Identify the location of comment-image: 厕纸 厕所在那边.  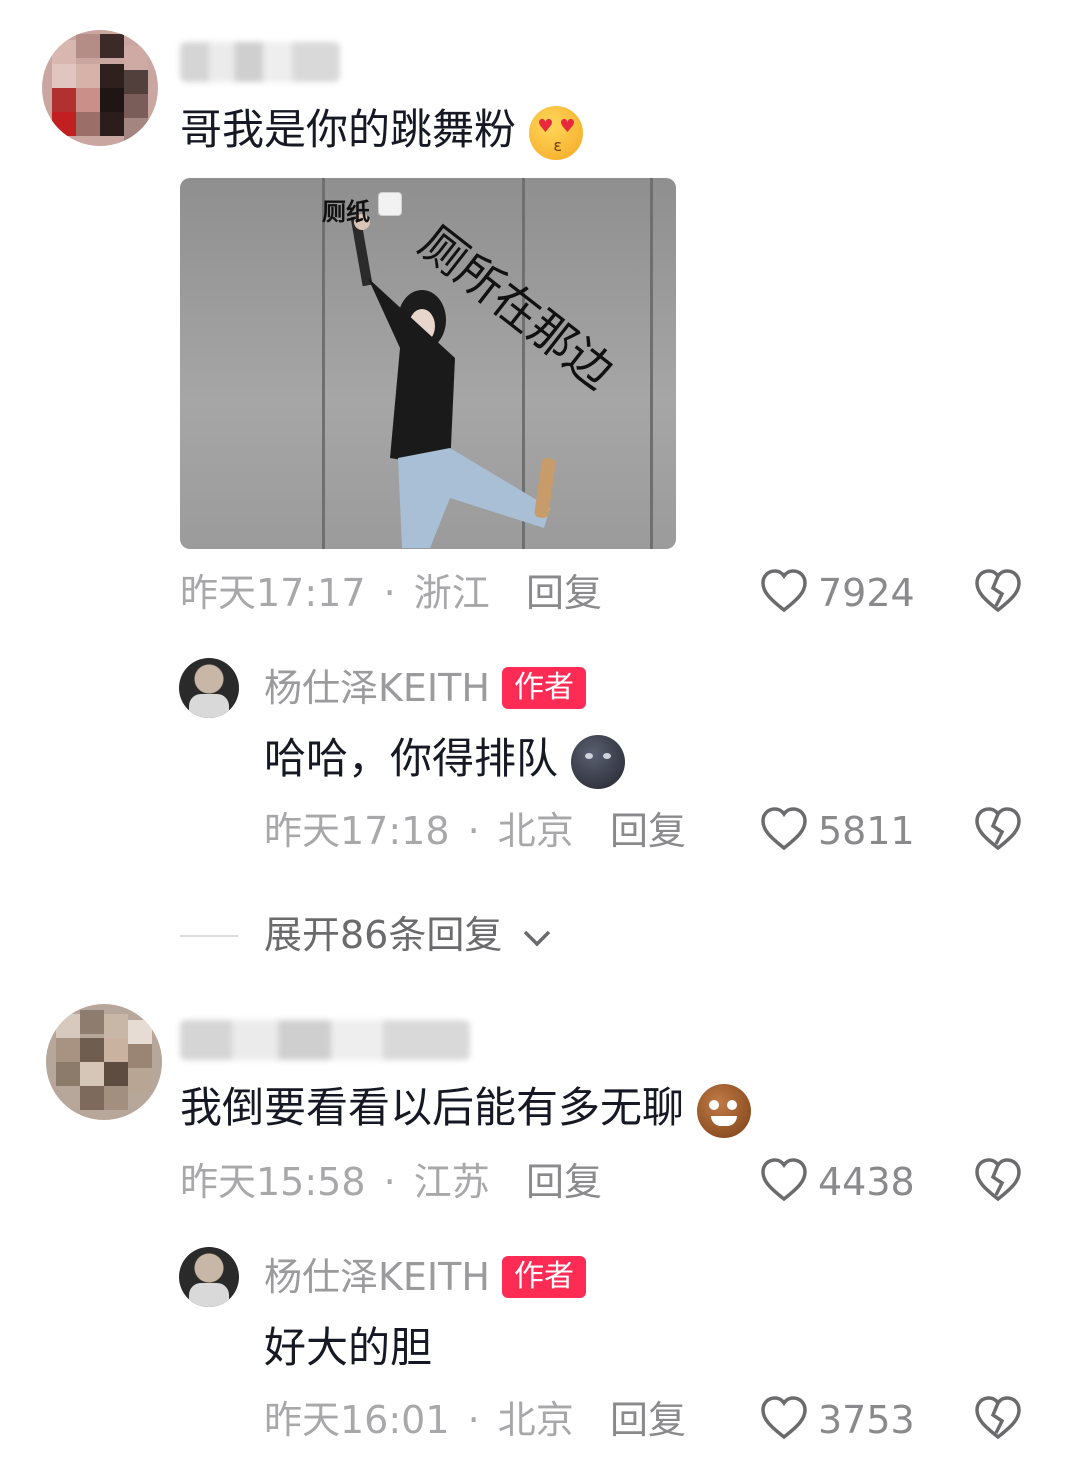
(428, 363).